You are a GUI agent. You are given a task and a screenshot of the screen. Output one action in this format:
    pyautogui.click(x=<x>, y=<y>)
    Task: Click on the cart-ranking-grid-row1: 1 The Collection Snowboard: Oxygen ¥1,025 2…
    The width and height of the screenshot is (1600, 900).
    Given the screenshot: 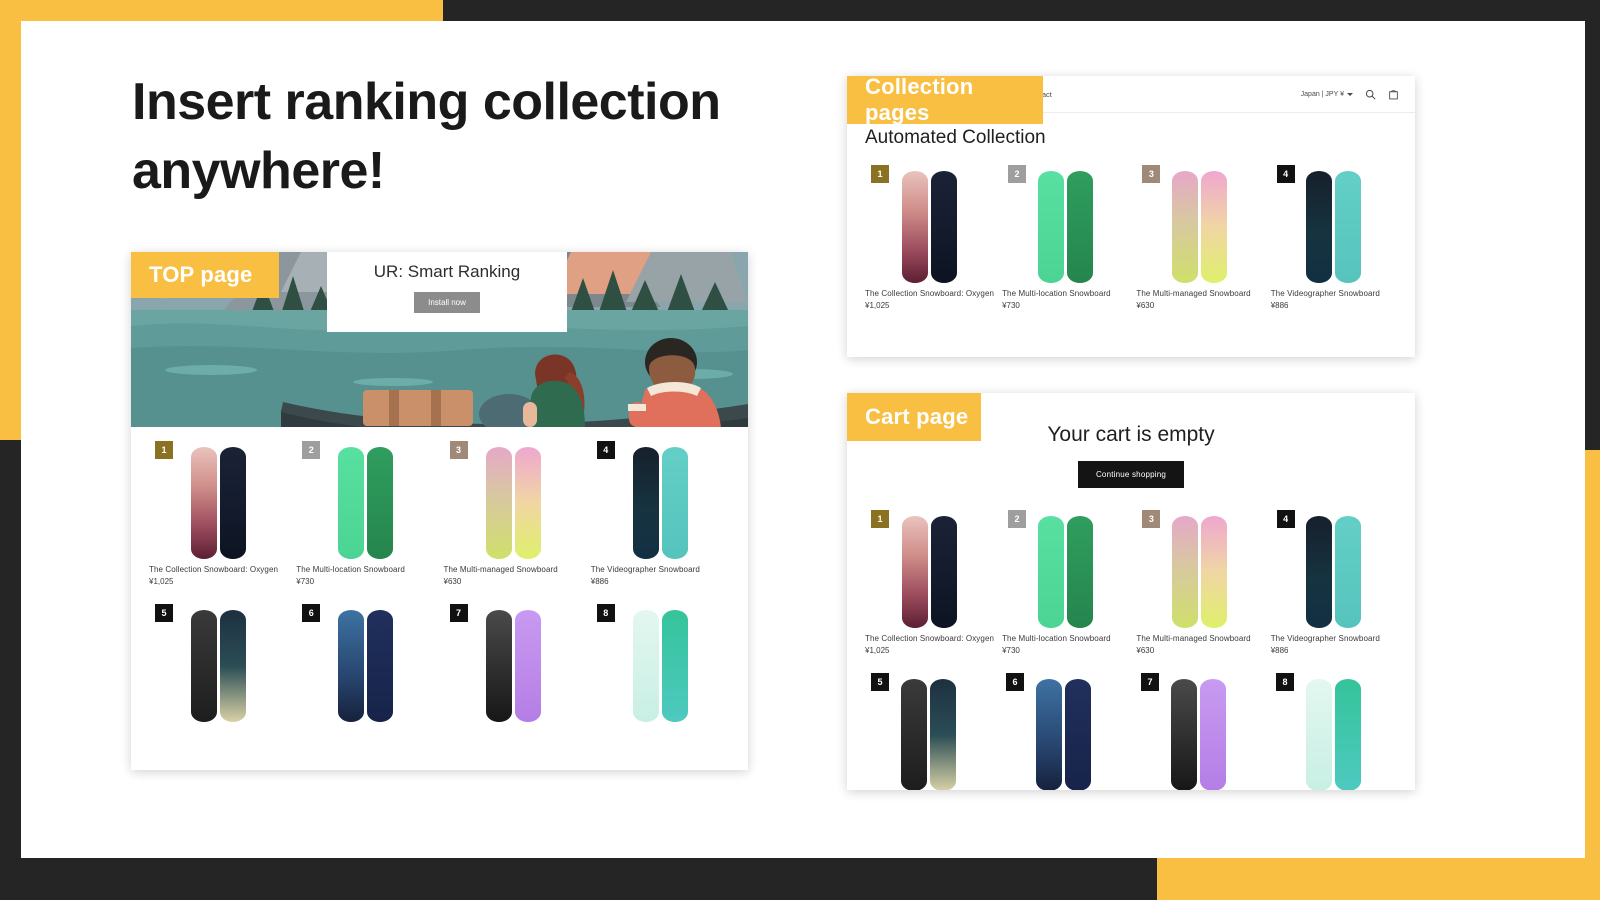 What is the action you would take?
    pyautogui.click(x=1131, y=573)
    